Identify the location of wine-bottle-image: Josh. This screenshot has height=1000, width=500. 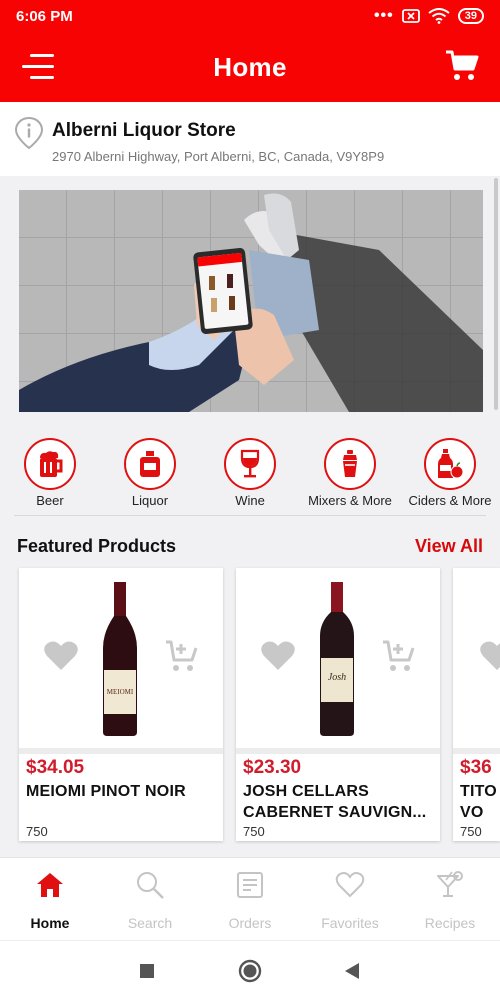
(337, 659).